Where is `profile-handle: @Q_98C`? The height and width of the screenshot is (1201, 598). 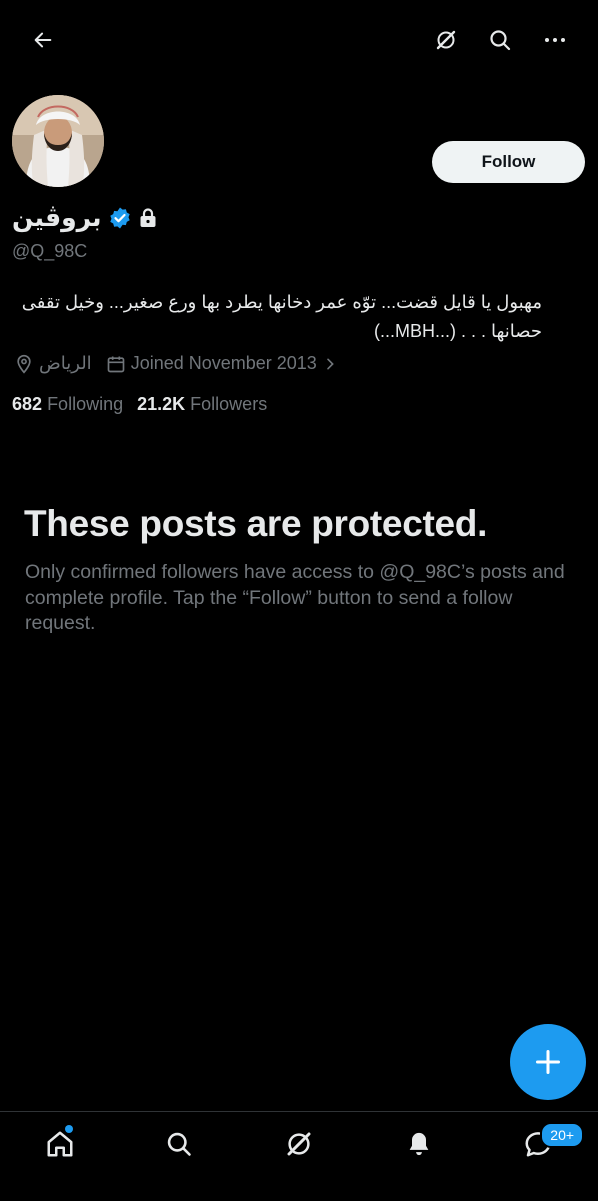 profile-handle: @Q_98C is located at coordinates (50, 251).